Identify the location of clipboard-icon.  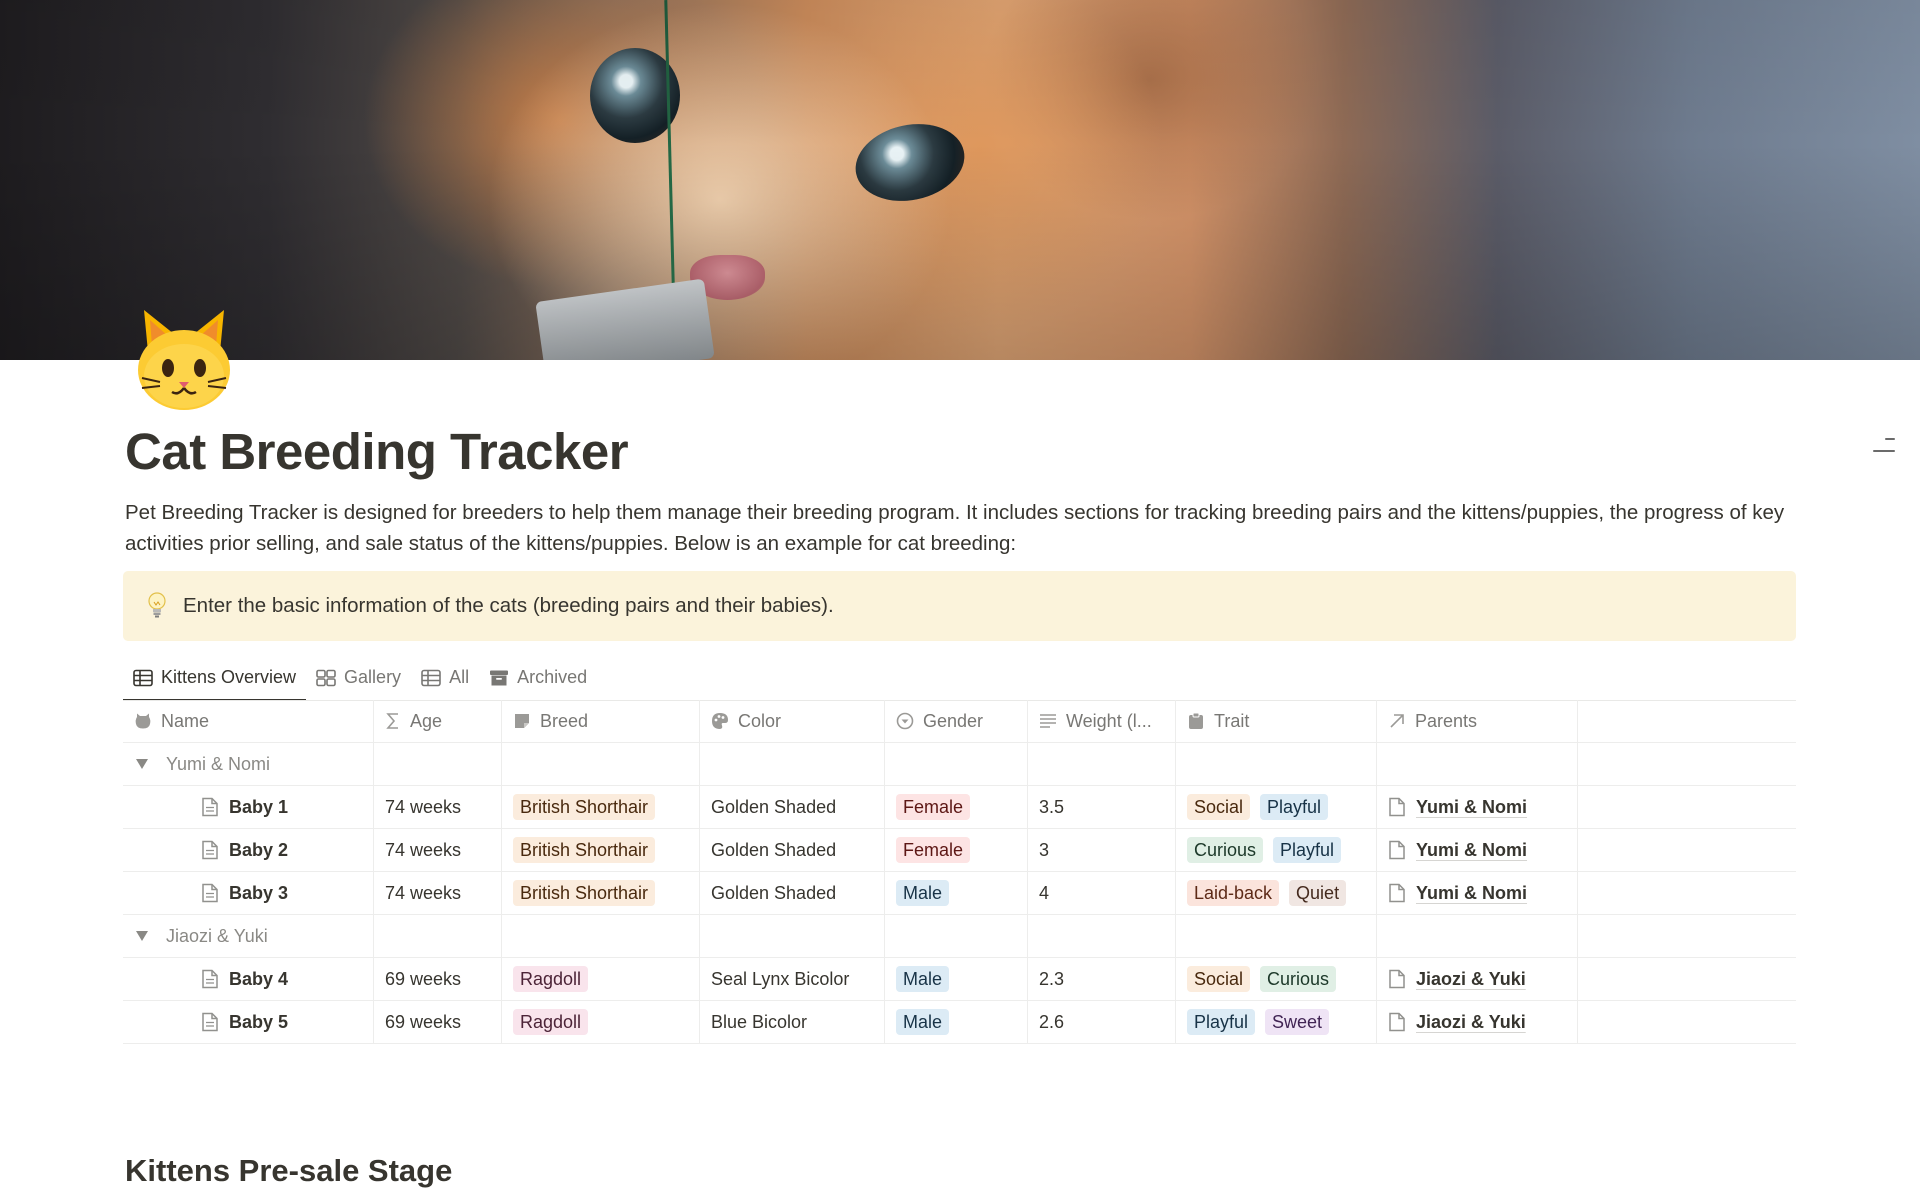
(1196, 720).